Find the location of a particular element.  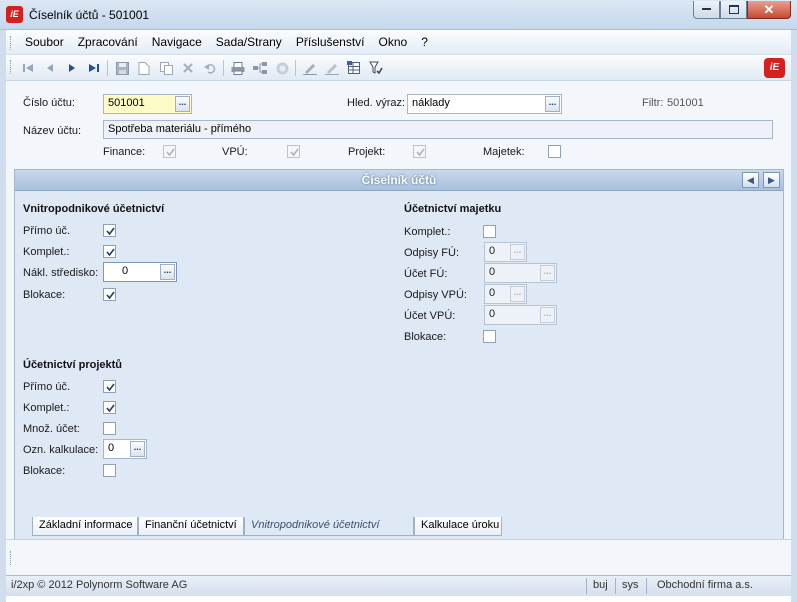

tab-interest-calculation: Kalkulace úroku is located at coordinates (458, 526).